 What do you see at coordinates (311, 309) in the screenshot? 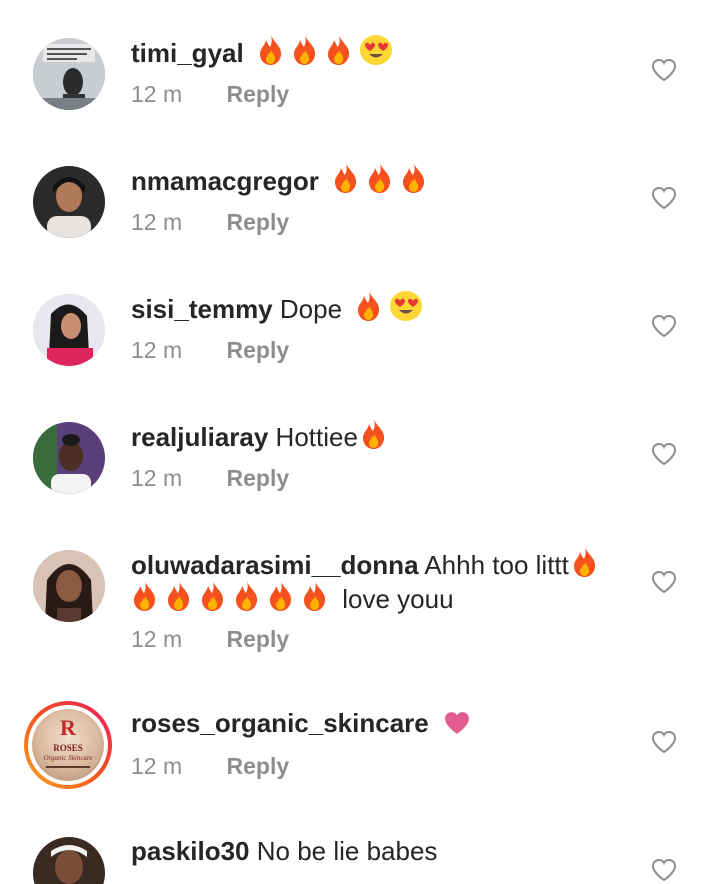
I see `comment-text: Dope` at bounding box center [311, 309].